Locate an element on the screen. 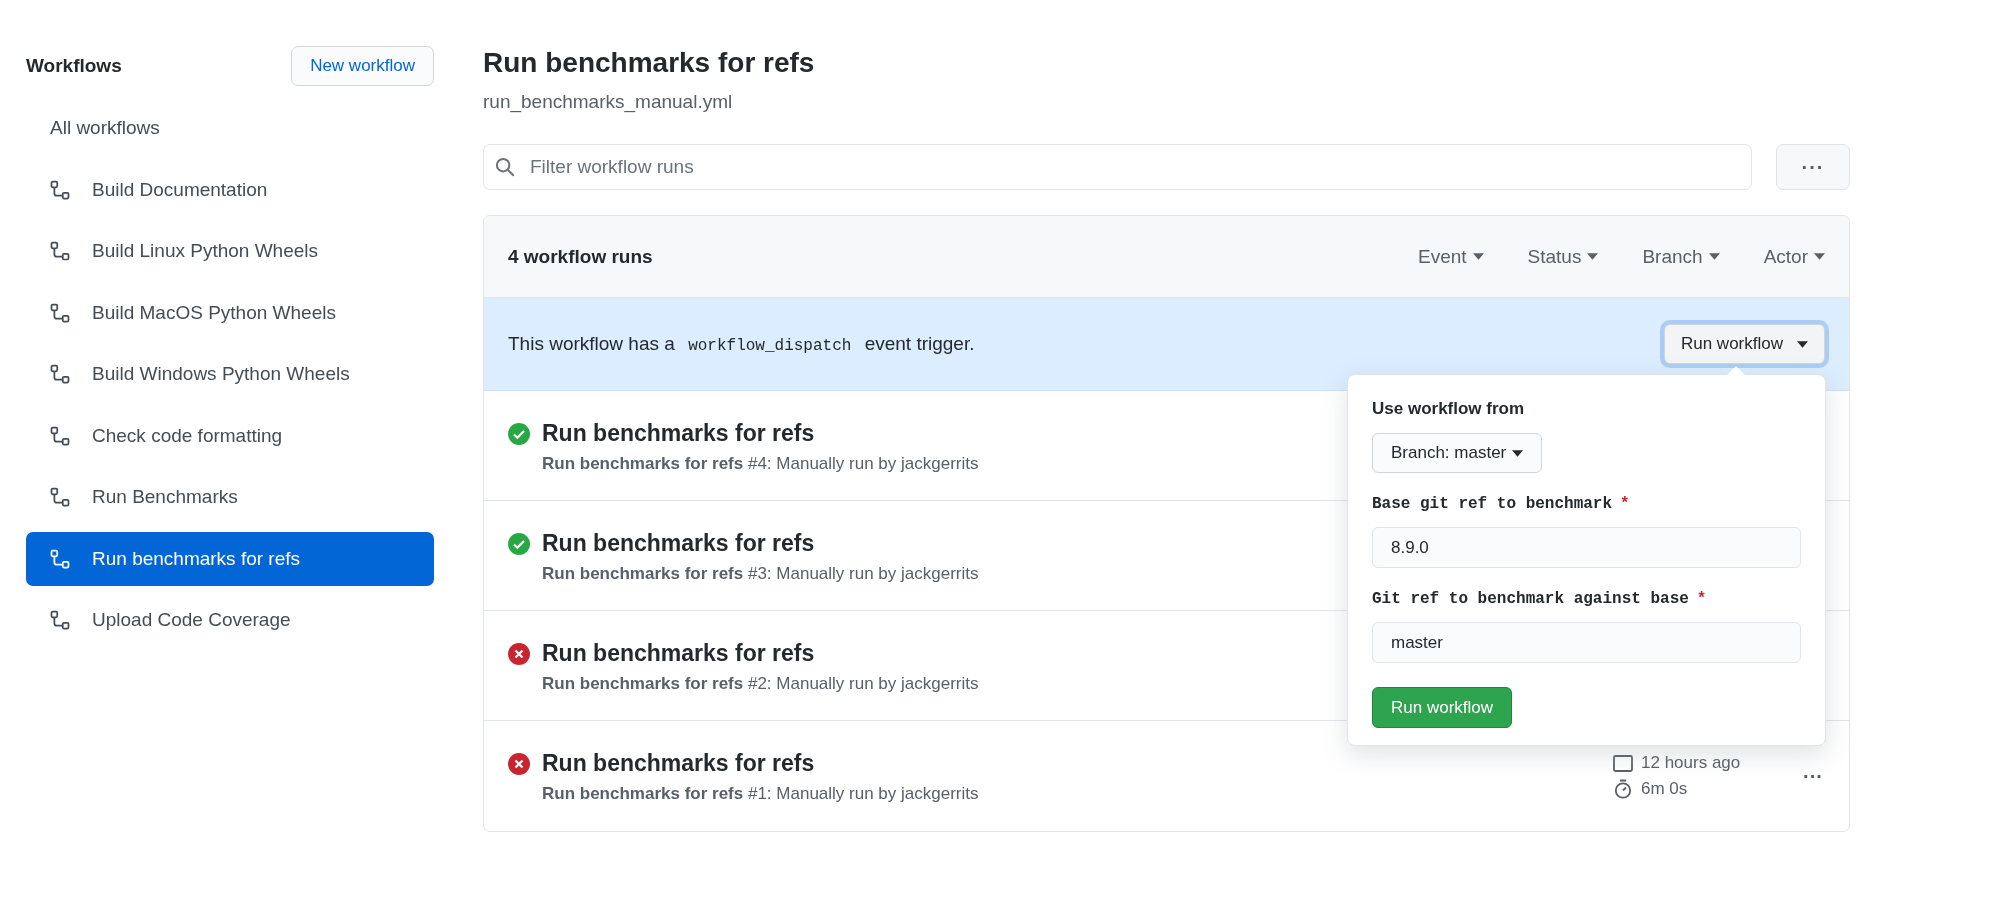 This screenshot has height=922, width=2002. run-time: 12 hours ago is located at coordinates (1691, 763).